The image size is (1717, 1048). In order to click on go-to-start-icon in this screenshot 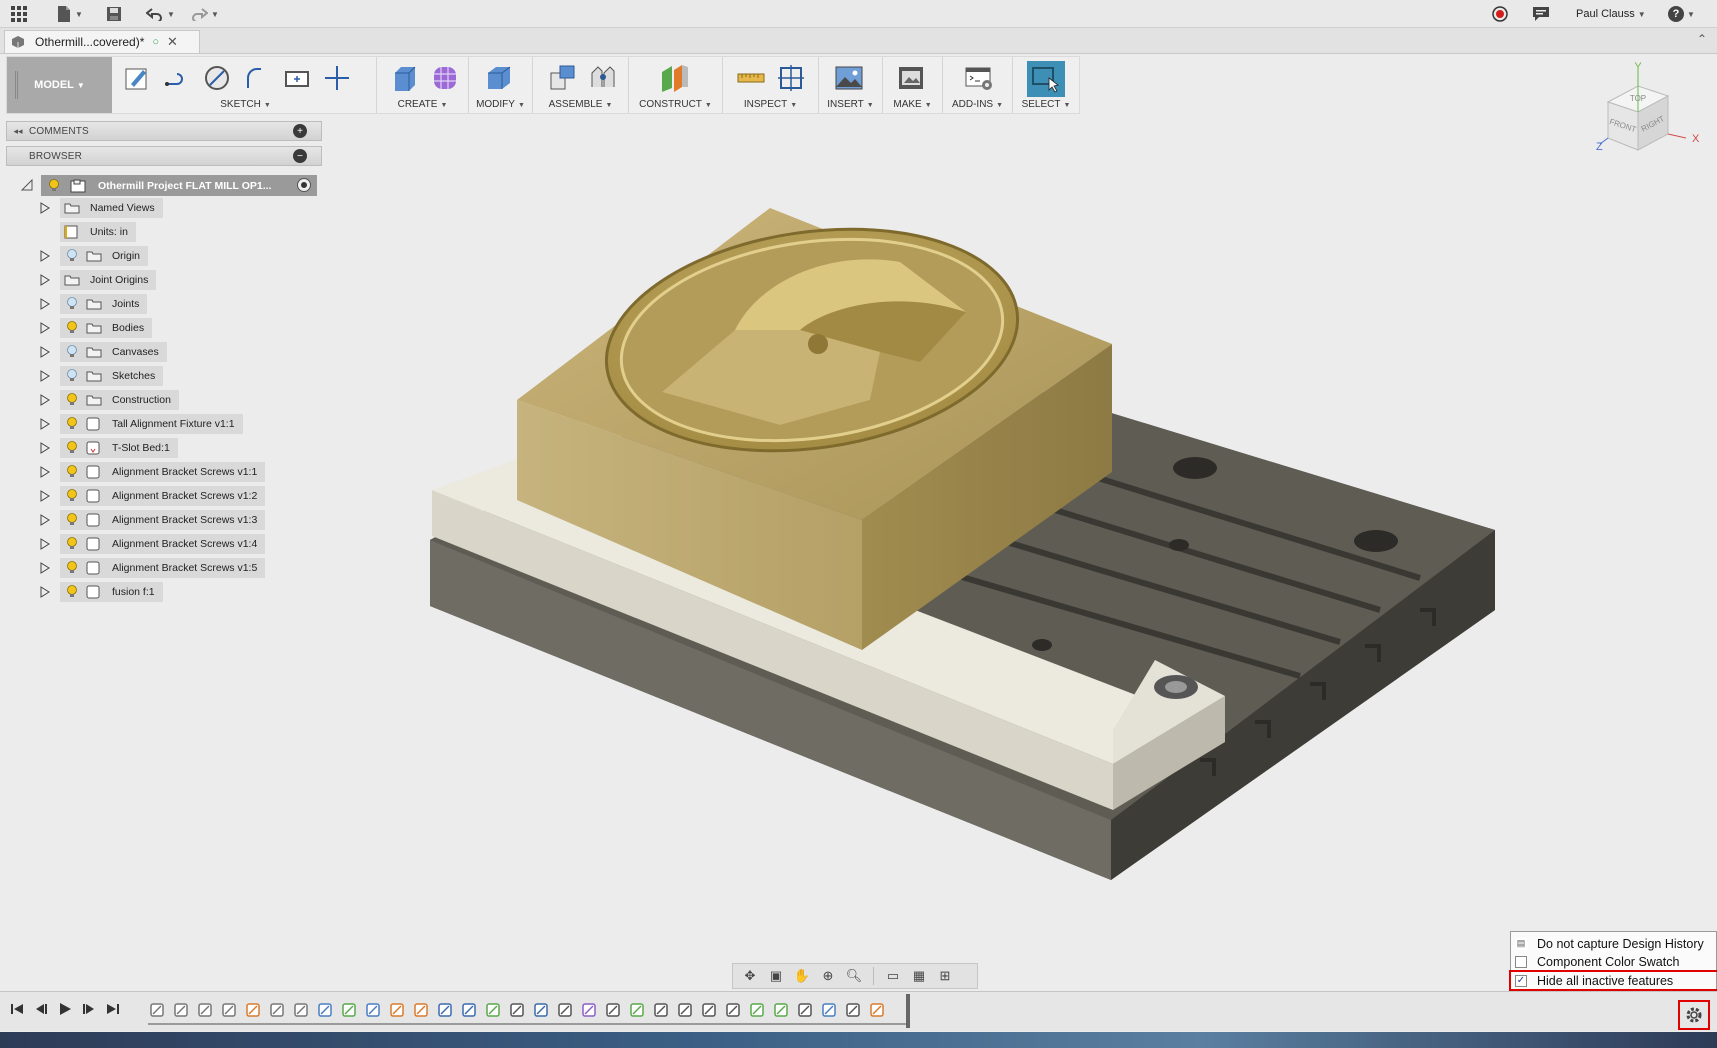, I will do `click(17, 1009)`.